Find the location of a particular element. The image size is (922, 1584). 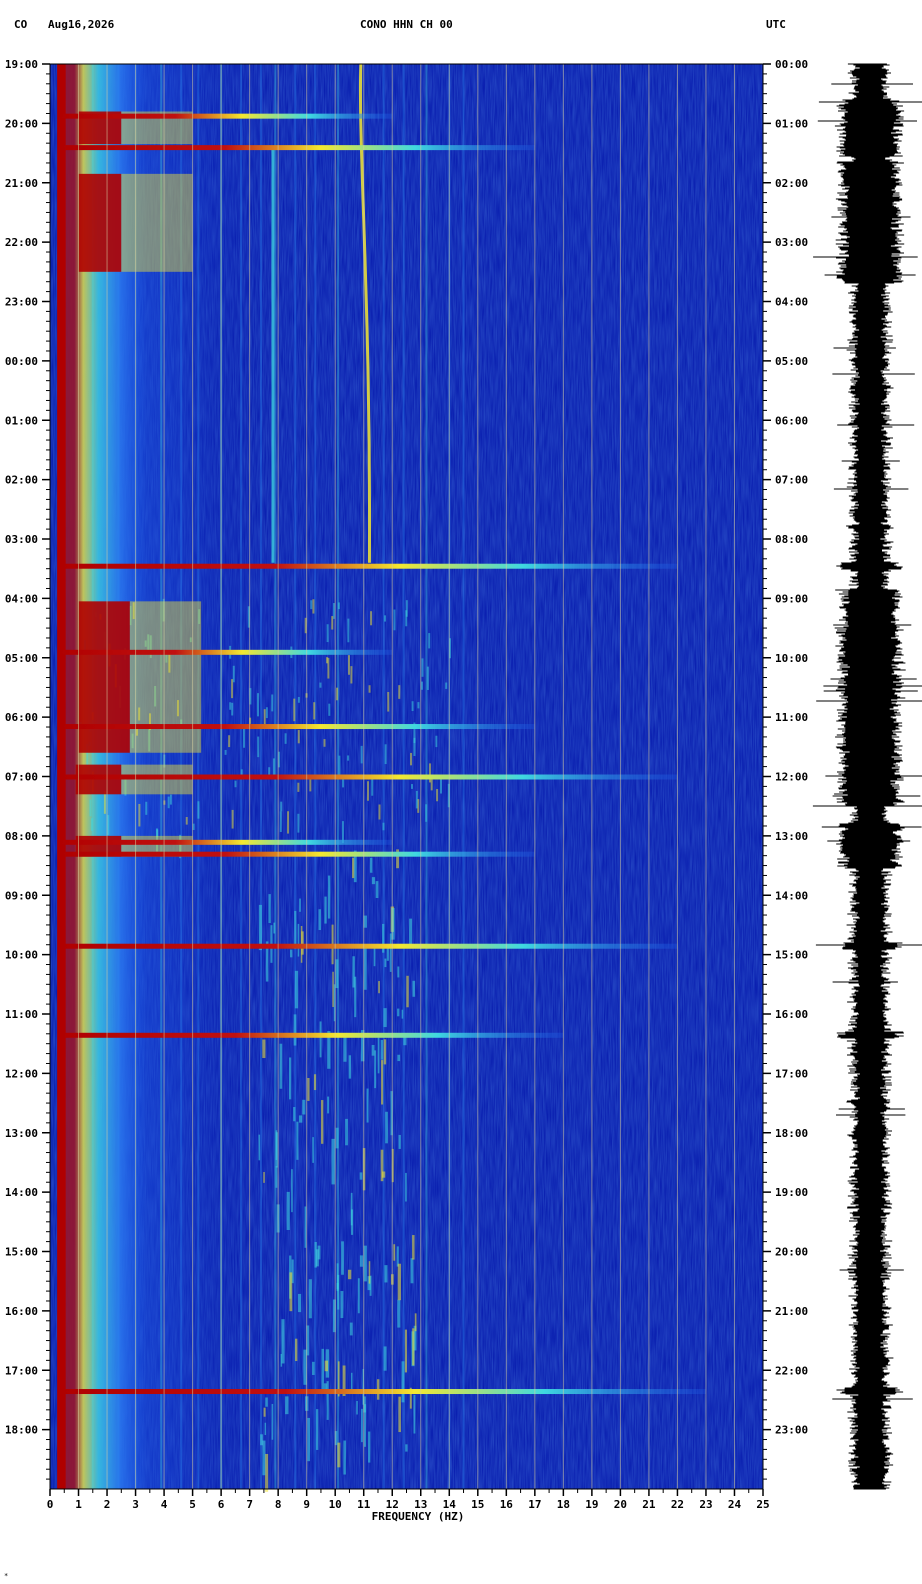

seismogram-trace is located at coordinates (867, 776).